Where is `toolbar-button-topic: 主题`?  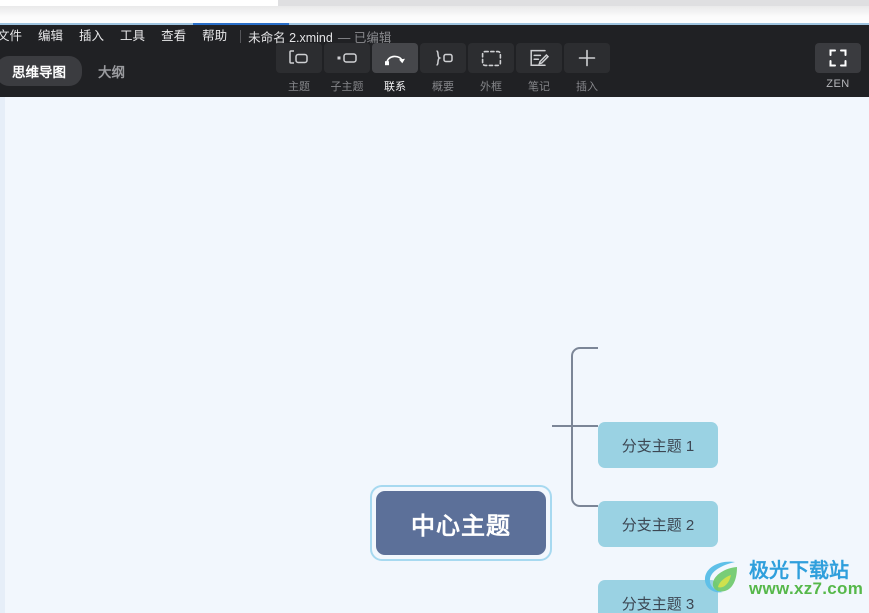
toolbar-button-topic: 主题 is located at coordinates (299, 68).